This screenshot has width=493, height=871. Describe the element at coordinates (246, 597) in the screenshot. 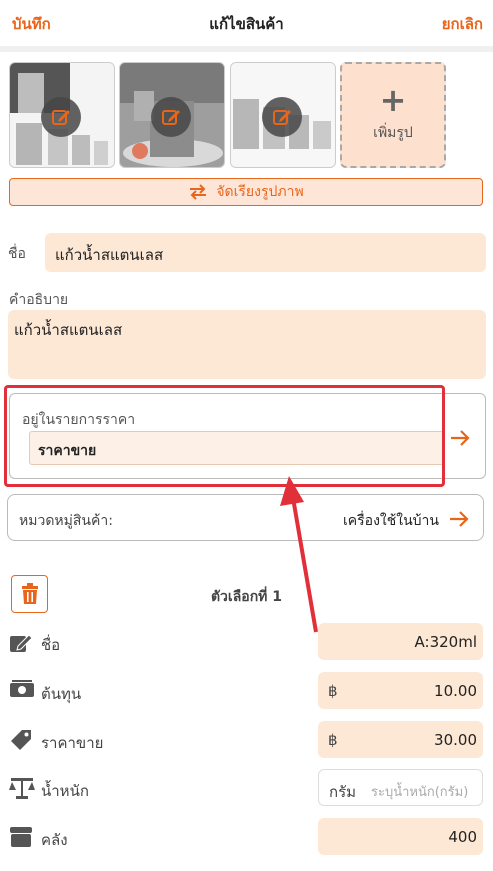

I see `variant-title: ตัวเลือกที่ 1` at that location.